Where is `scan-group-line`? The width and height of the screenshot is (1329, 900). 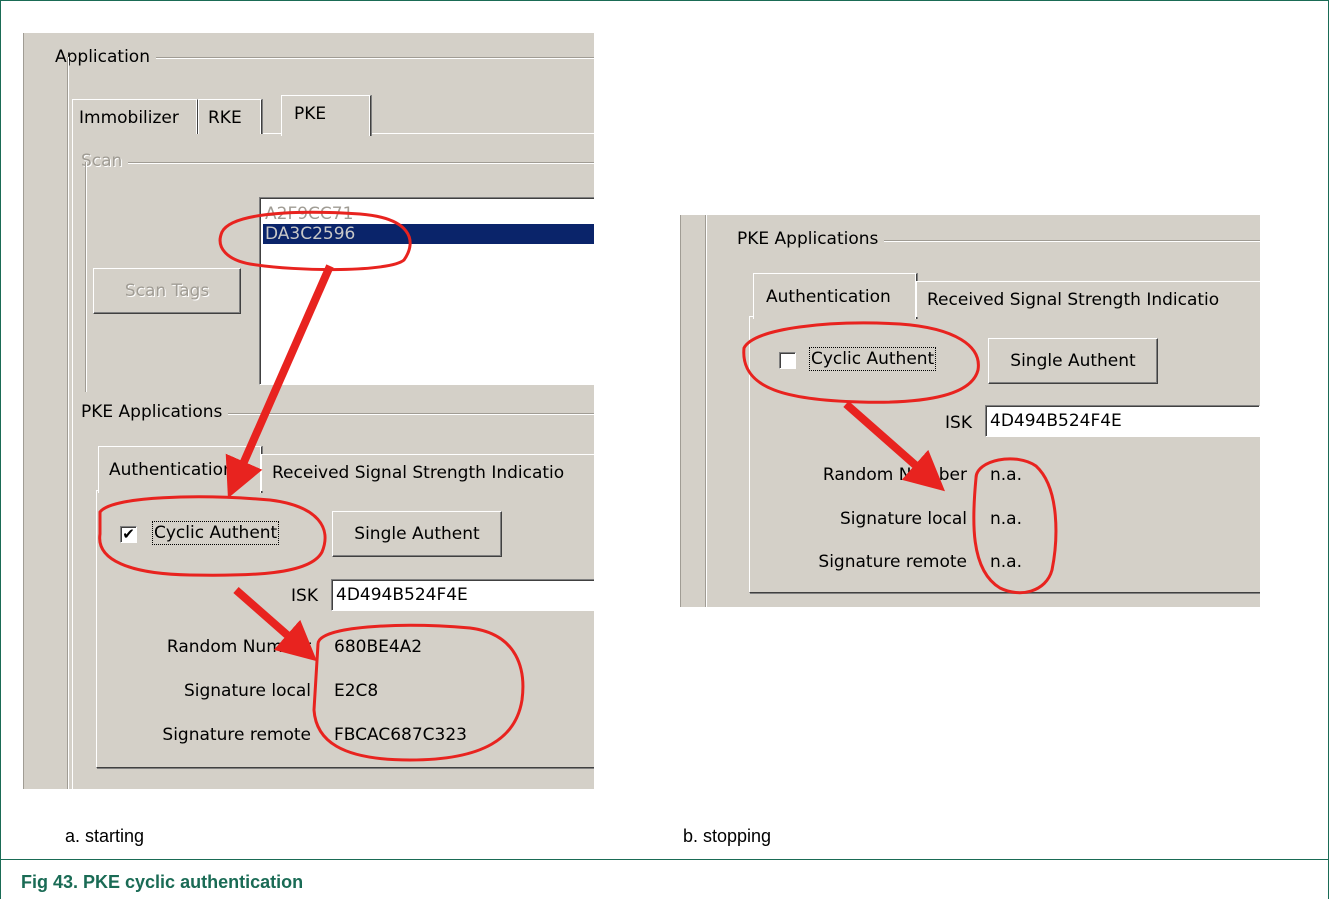
scan-group-line is located at coordinates (339, 163).